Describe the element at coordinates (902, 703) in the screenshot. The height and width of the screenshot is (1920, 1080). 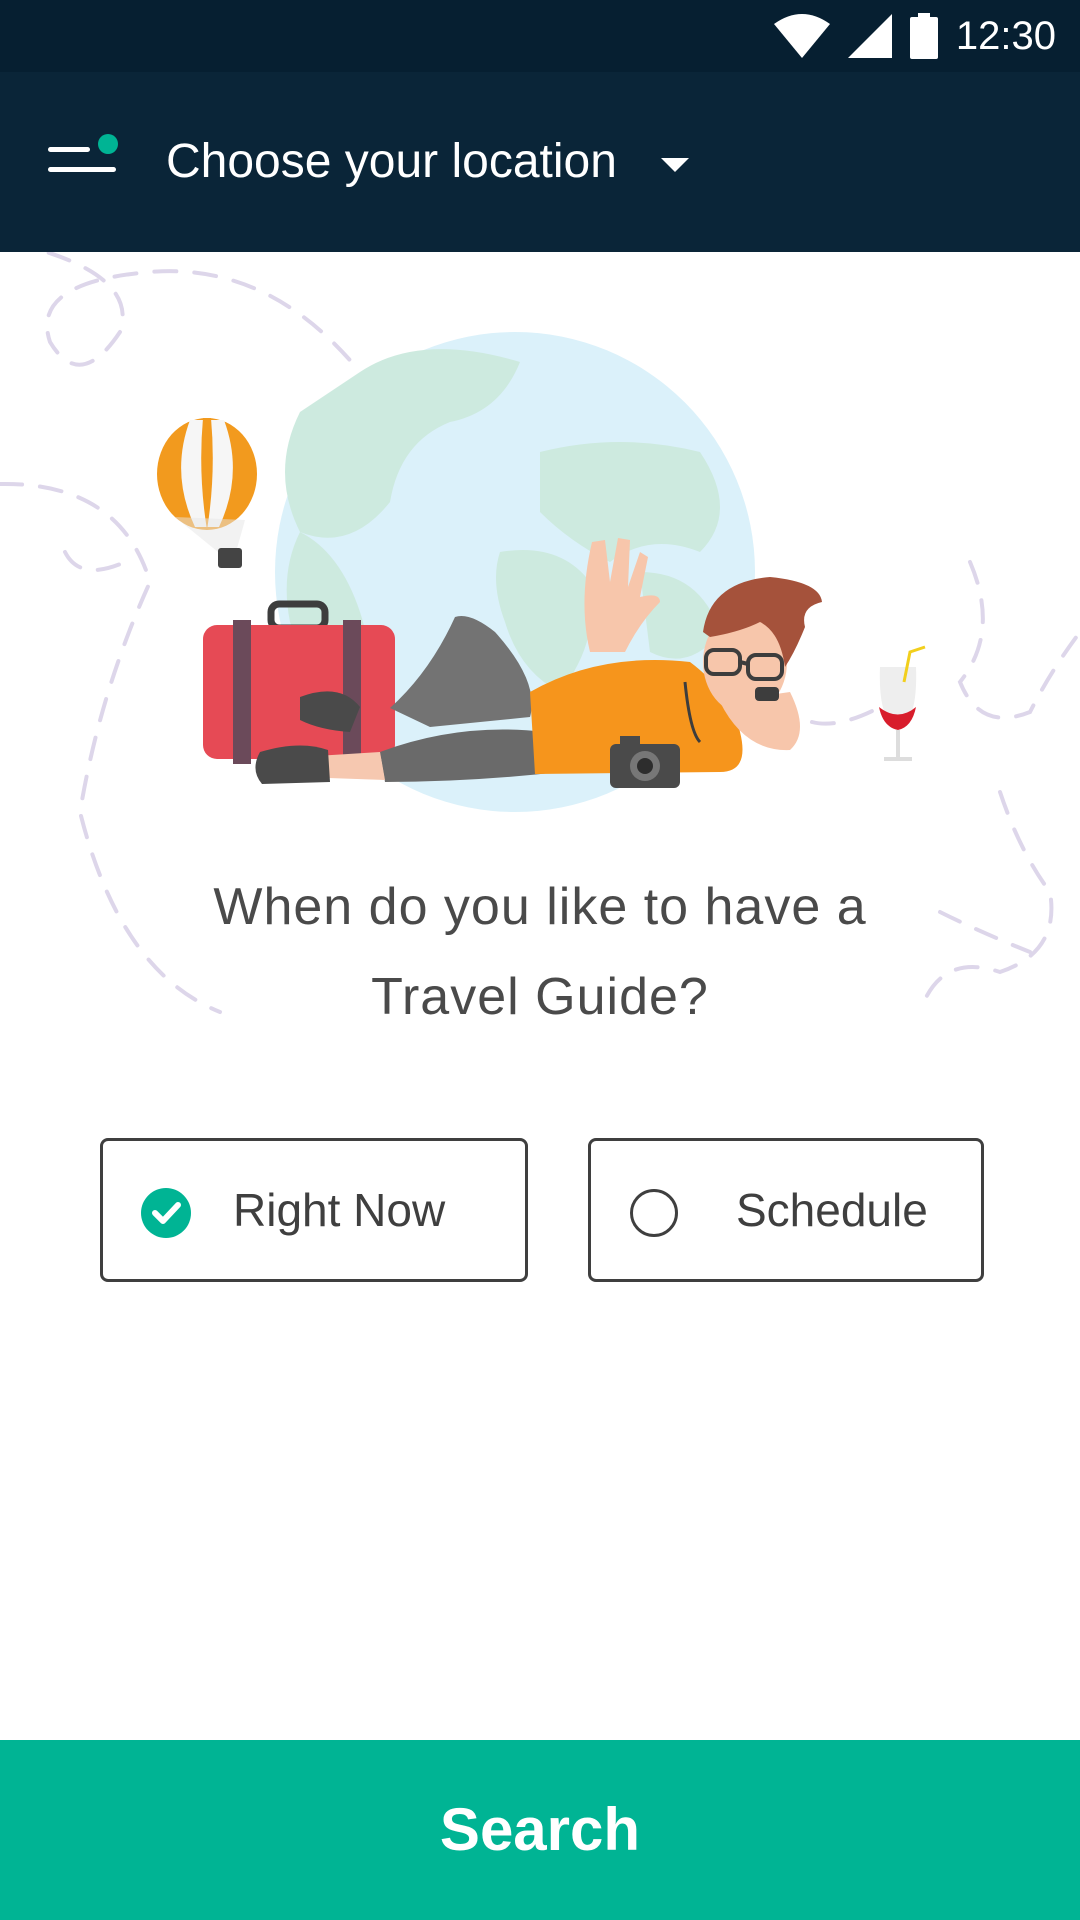
I see `cocktail-glass` at that location.